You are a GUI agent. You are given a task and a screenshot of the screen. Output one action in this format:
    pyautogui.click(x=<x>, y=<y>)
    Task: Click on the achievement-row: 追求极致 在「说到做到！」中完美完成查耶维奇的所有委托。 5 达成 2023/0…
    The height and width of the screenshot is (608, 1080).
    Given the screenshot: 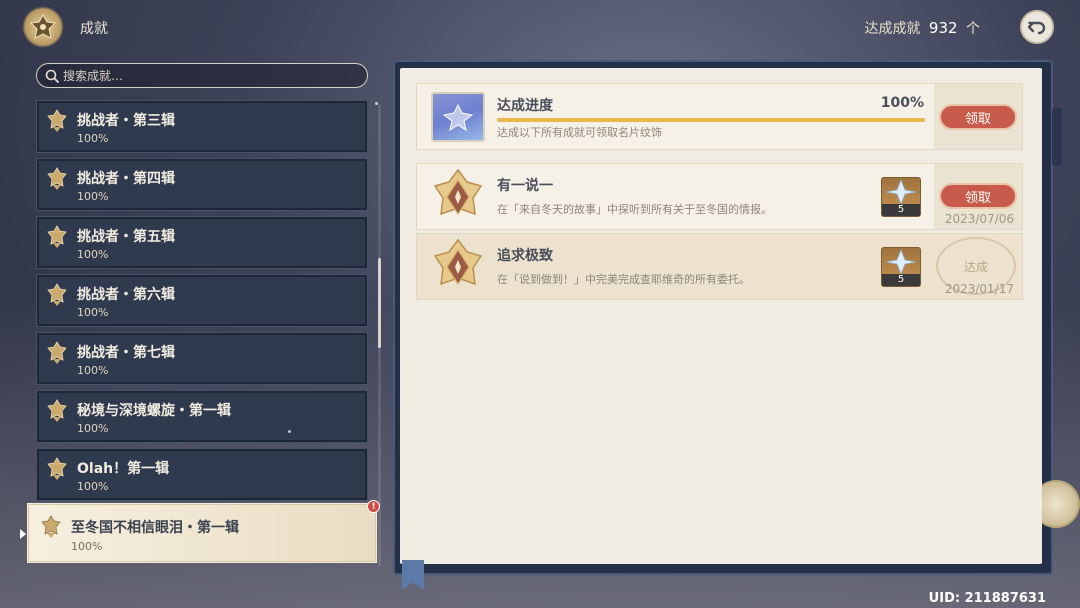 What is the action you would take?
    pyautogui.click(x=719, y=266)
    